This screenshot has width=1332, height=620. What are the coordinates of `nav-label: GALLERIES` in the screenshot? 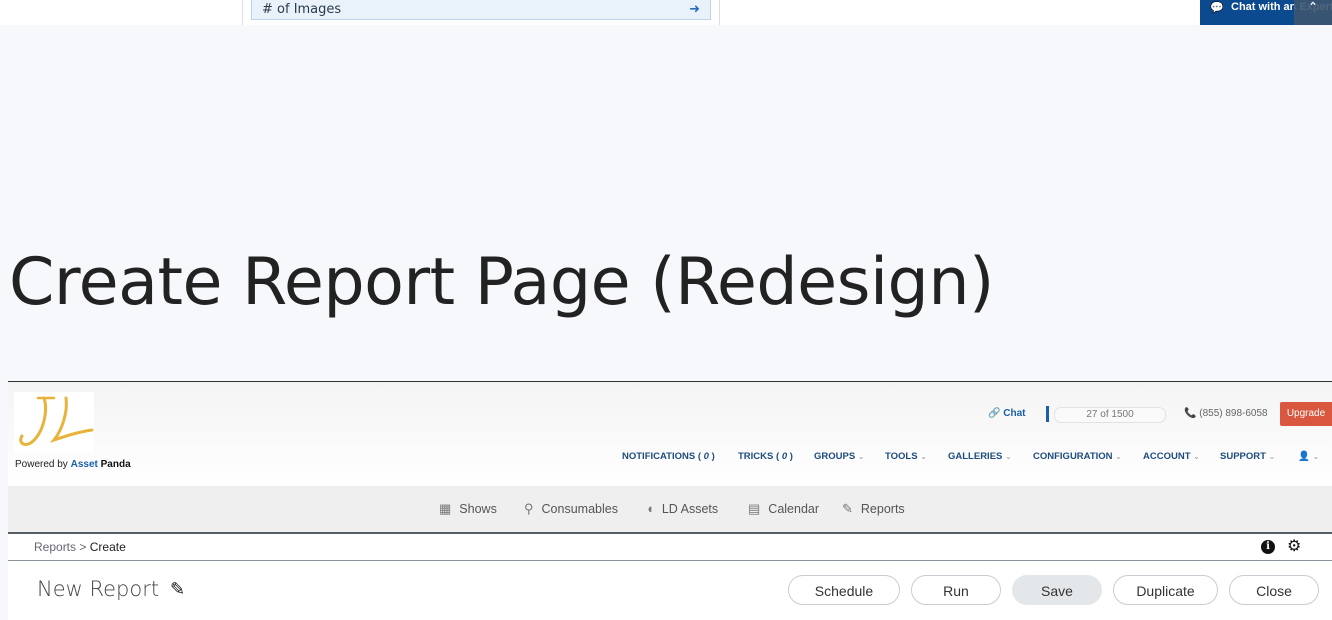 It's located at (975, 456).